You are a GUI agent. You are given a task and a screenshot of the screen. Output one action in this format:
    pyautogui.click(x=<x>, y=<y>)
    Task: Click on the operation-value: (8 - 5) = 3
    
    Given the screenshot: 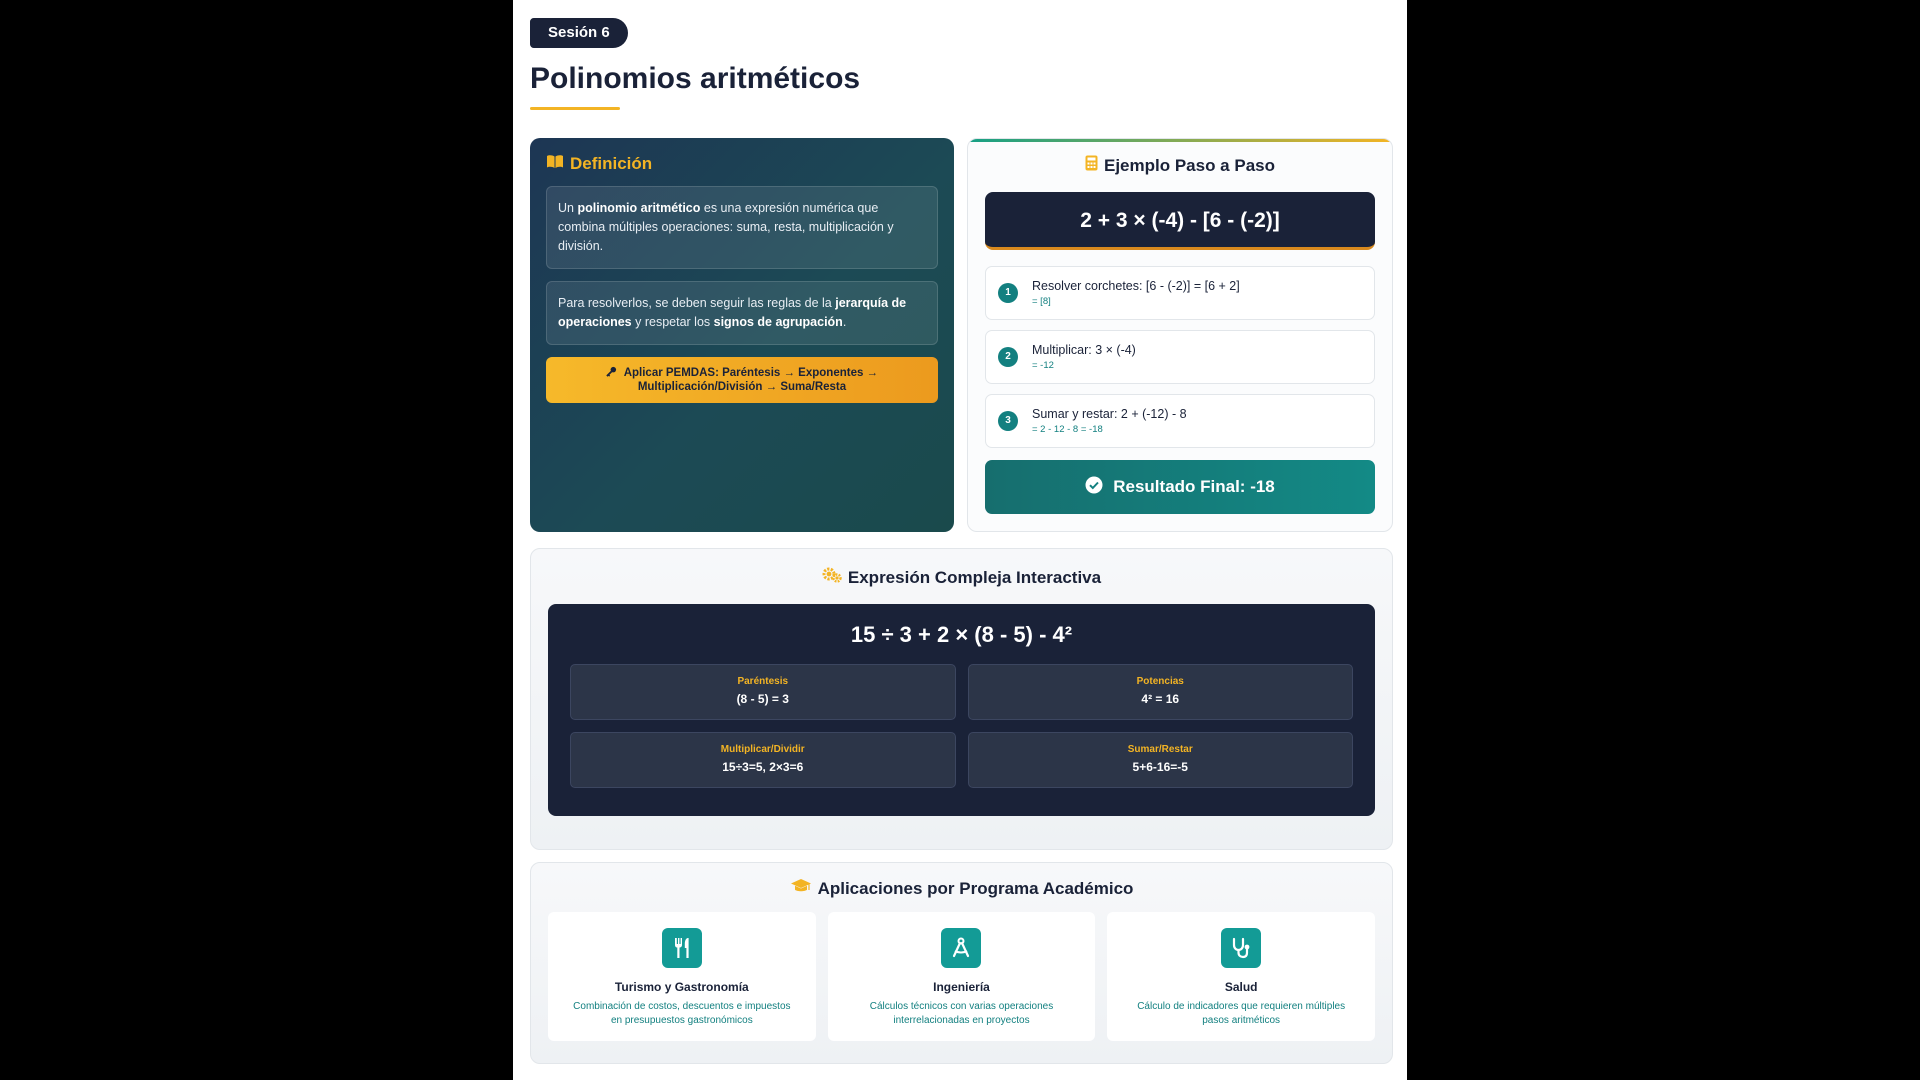 What is the action you would take?
    pyautogui.click(x=762, y=699)
    